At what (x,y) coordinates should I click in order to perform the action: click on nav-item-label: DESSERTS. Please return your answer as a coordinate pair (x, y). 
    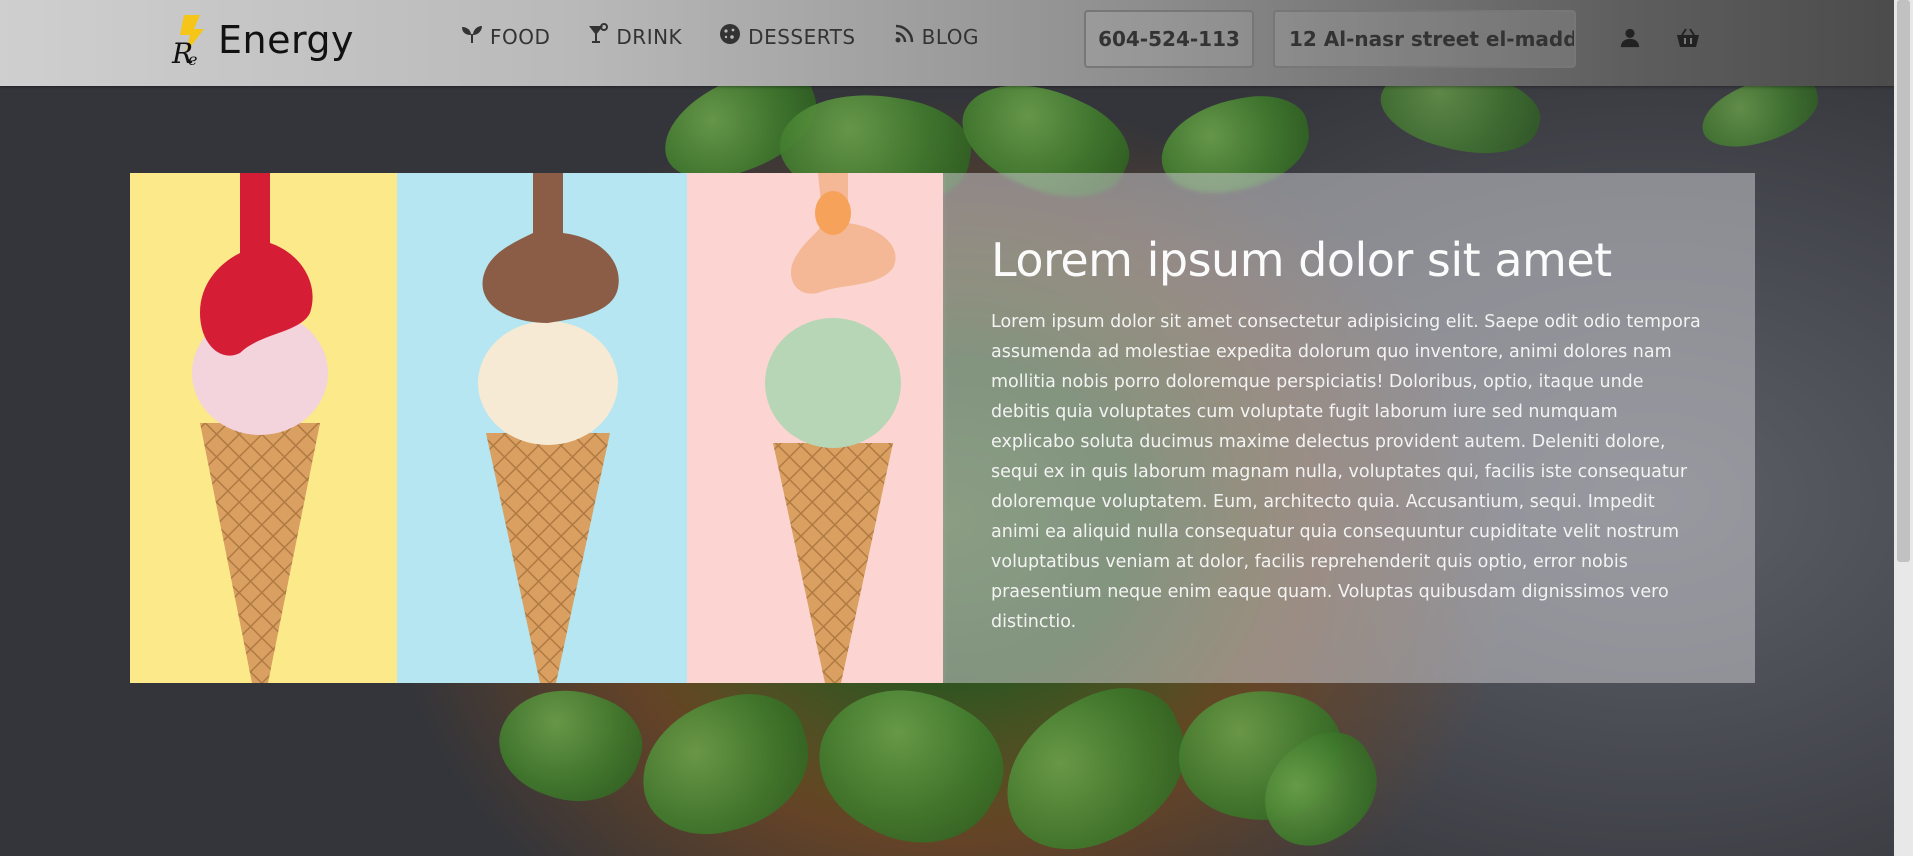
    Looking at the image, I should click on (802, 36).